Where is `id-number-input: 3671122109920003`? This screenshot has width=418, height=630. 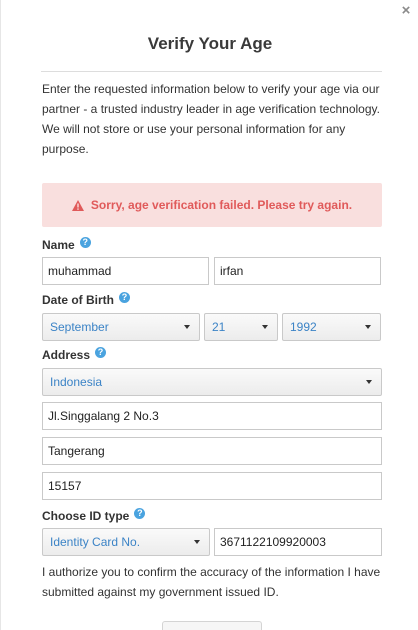 id-number-input: 3671122109920003 is located at coordinates (298, 542).